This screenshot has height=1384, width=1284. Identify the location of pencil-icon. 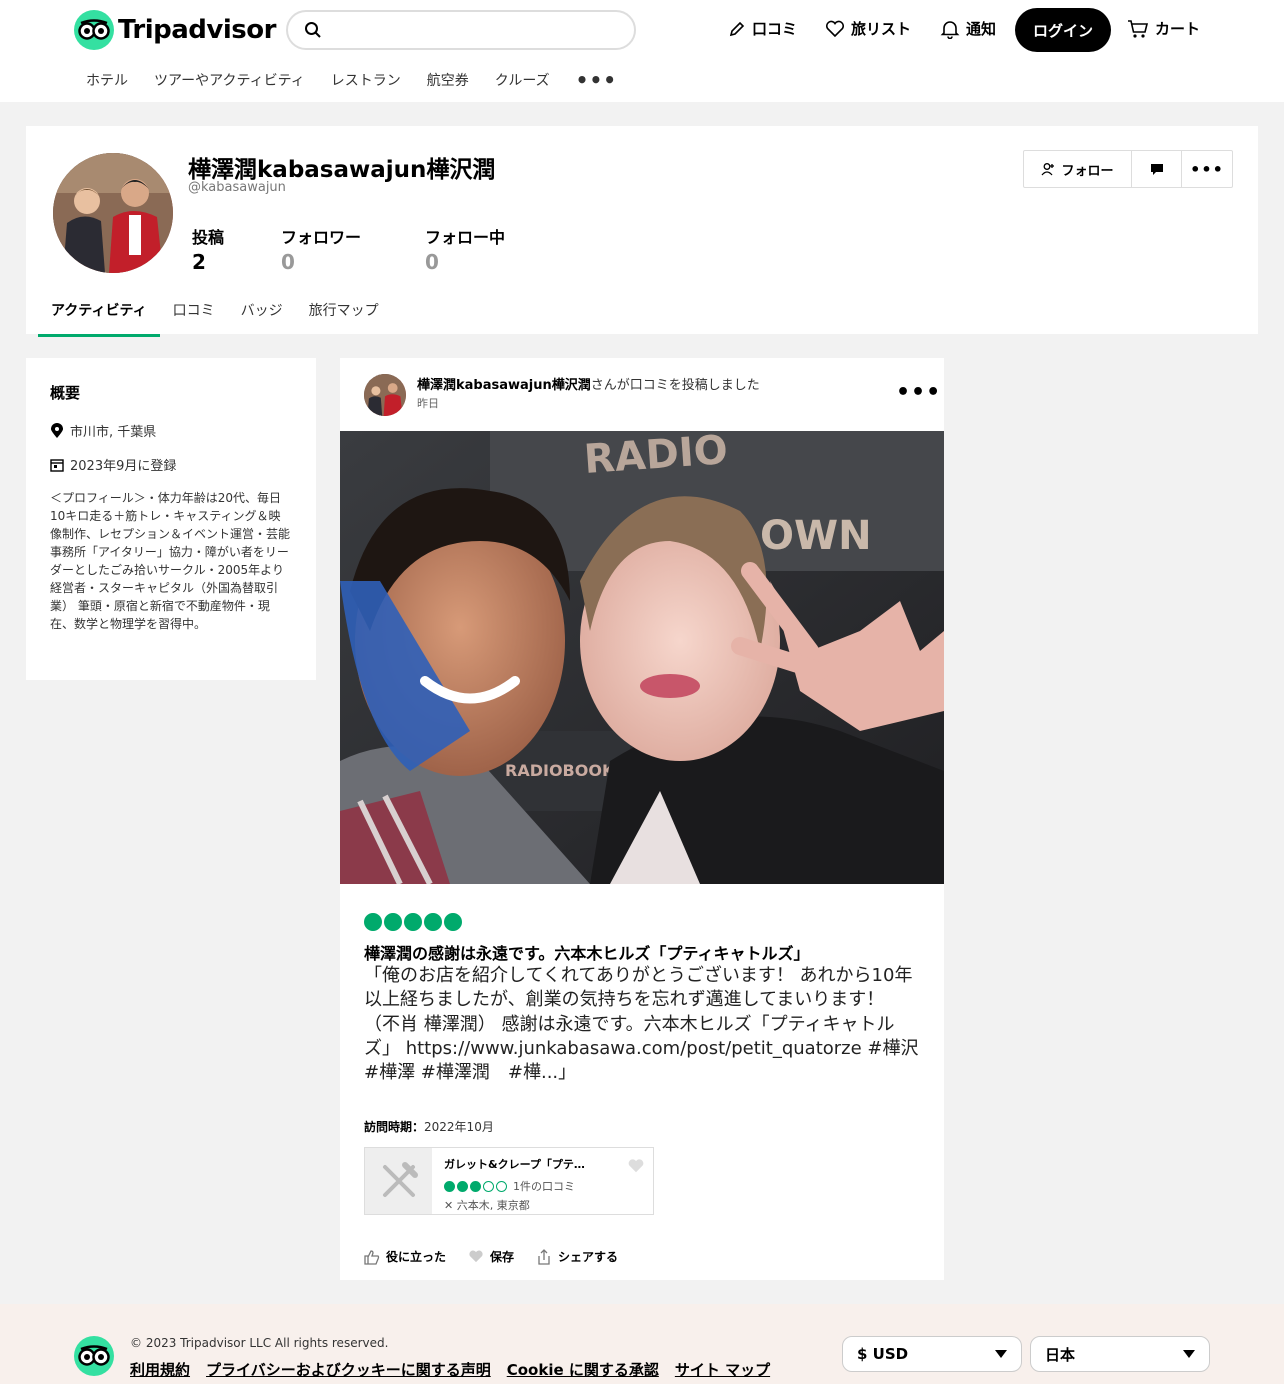
(737, 28).